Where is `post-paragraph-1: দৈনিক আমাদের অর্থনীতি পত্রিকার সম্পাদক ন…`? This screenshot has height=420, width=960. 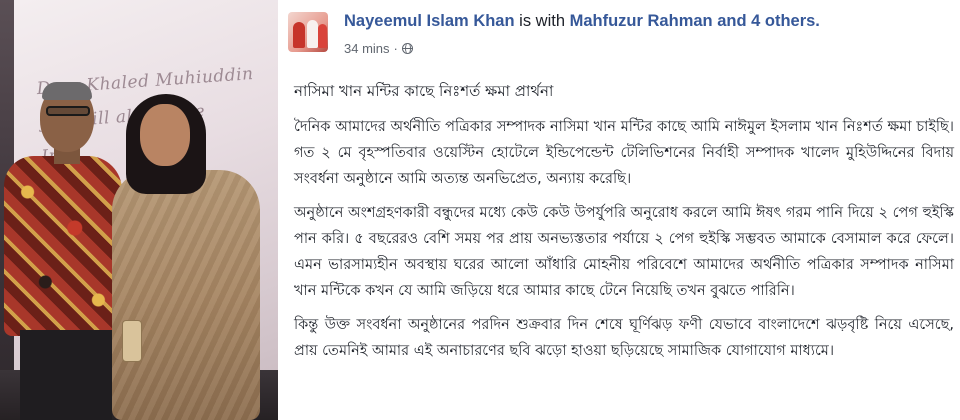 post-paragraph-1: দৈনিক আমাদের অর্থনীতি পত্রিকার সম্পাদক ন… is located at coordinates (624, 153).